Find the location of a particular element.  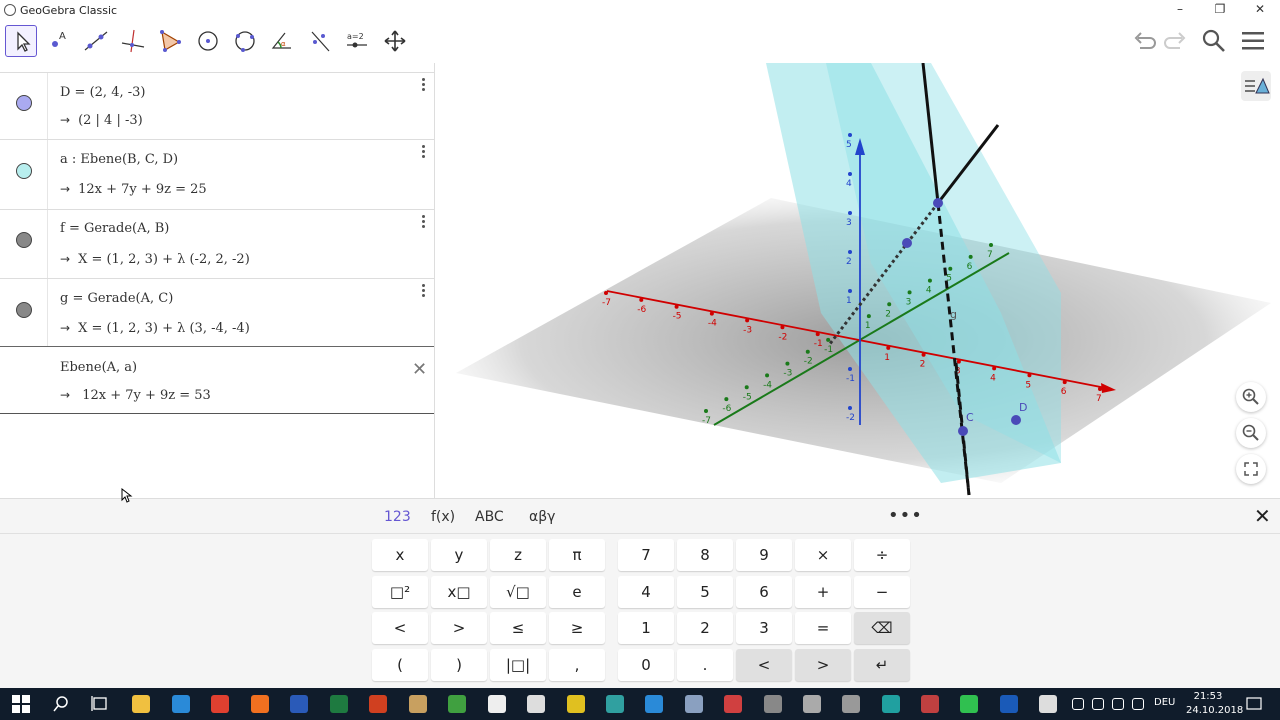

key-right-arrow: > is located at coordinates (823, 665).